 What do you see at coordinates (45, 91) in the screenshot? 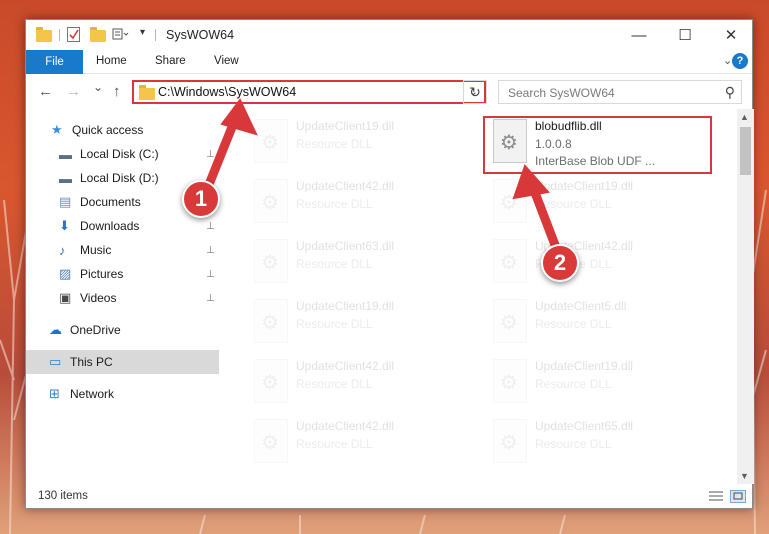
I see `back-button: ←` at bounding box center [45, 91].